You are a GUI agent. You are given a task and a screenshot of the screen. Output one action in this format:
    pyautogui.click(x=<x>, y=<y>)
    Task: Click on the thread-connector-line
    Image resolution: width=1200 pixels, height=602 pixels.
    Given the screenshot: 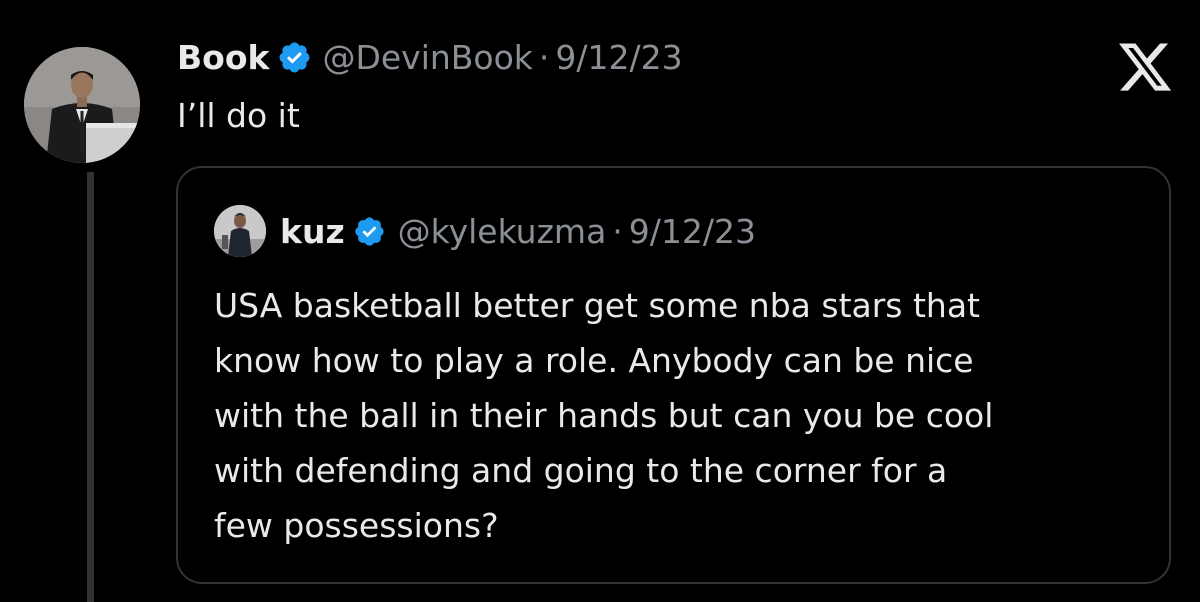 What is the action you would take?
    pyautogui.click(x=90, y=387)
    